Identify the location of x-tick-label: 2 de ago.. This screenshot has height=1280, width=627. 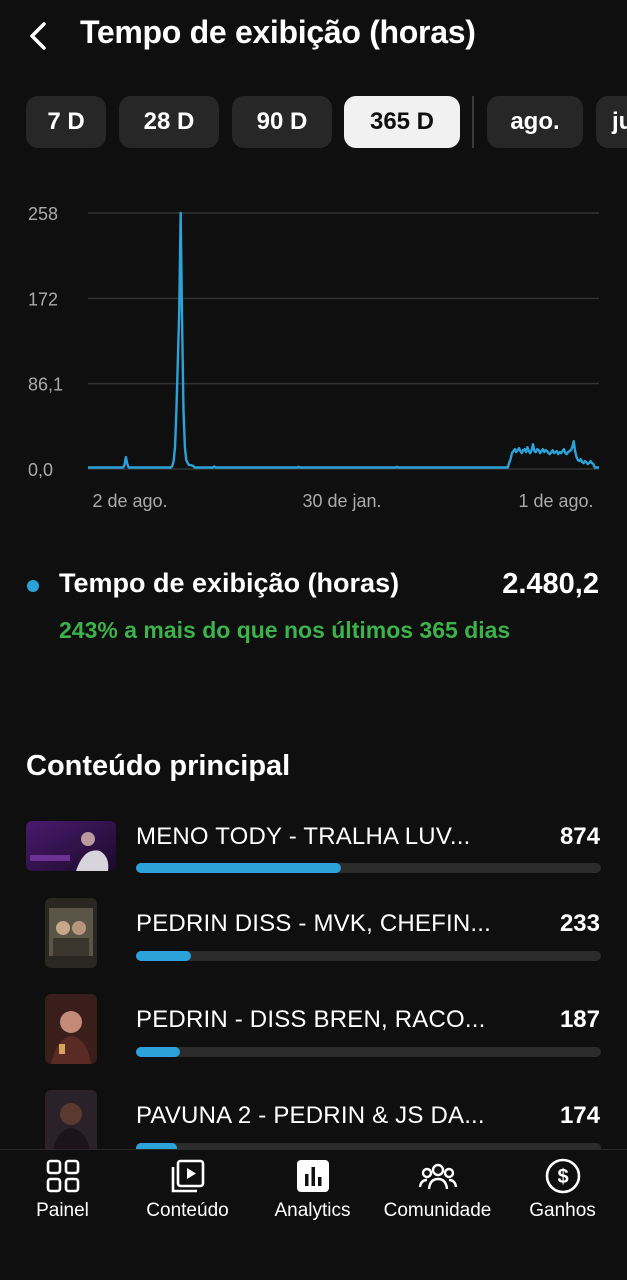
(129, 501).